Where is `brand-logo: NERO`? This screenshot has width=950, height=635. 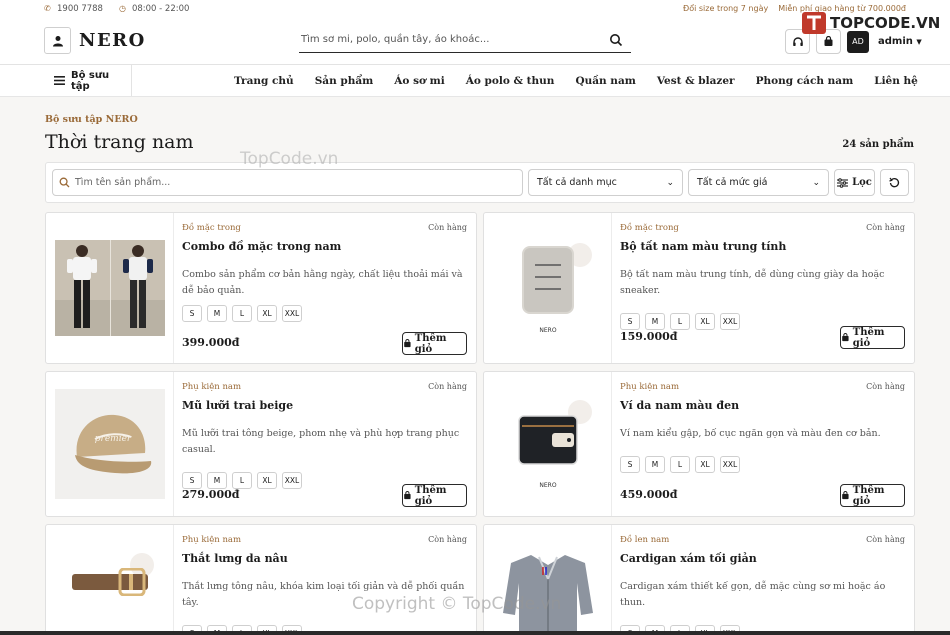
brand-logo: NERO is located at coordinates (95, 40).